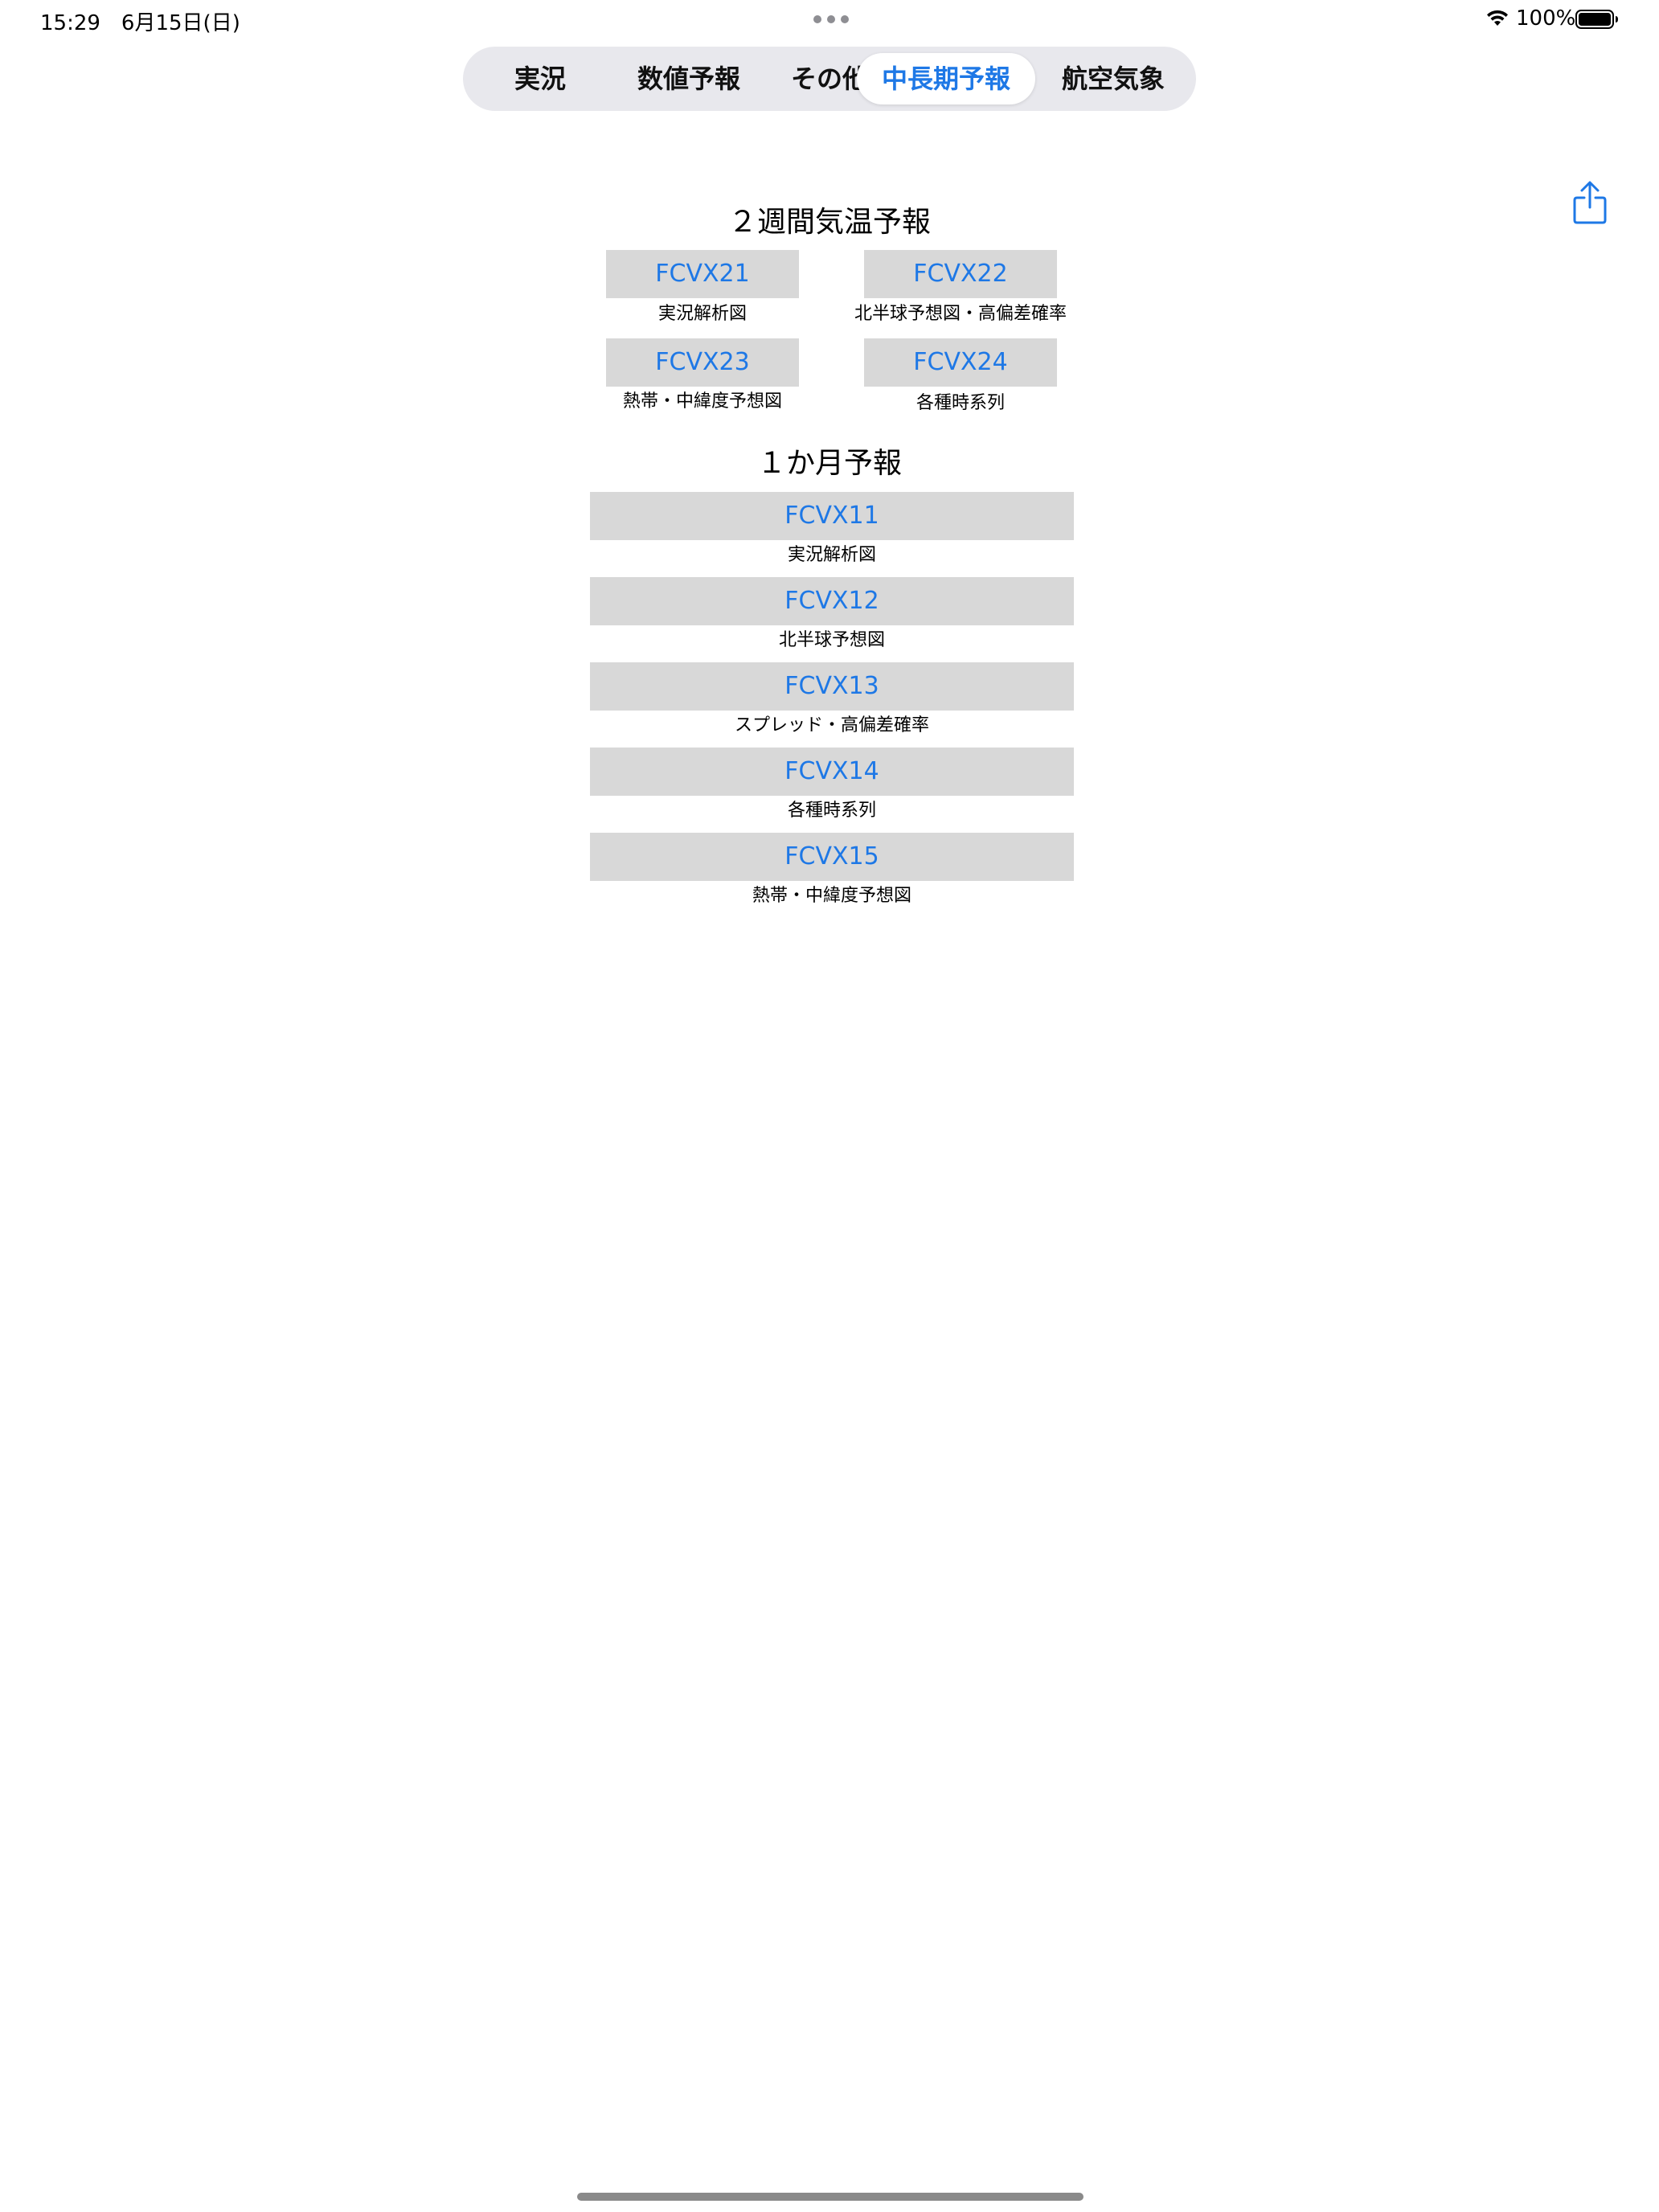  What do you see at coordinates (702, 274) in the screenshot?
I see `fcvx21-button: FCVX21` at bounding box center [702, 274].